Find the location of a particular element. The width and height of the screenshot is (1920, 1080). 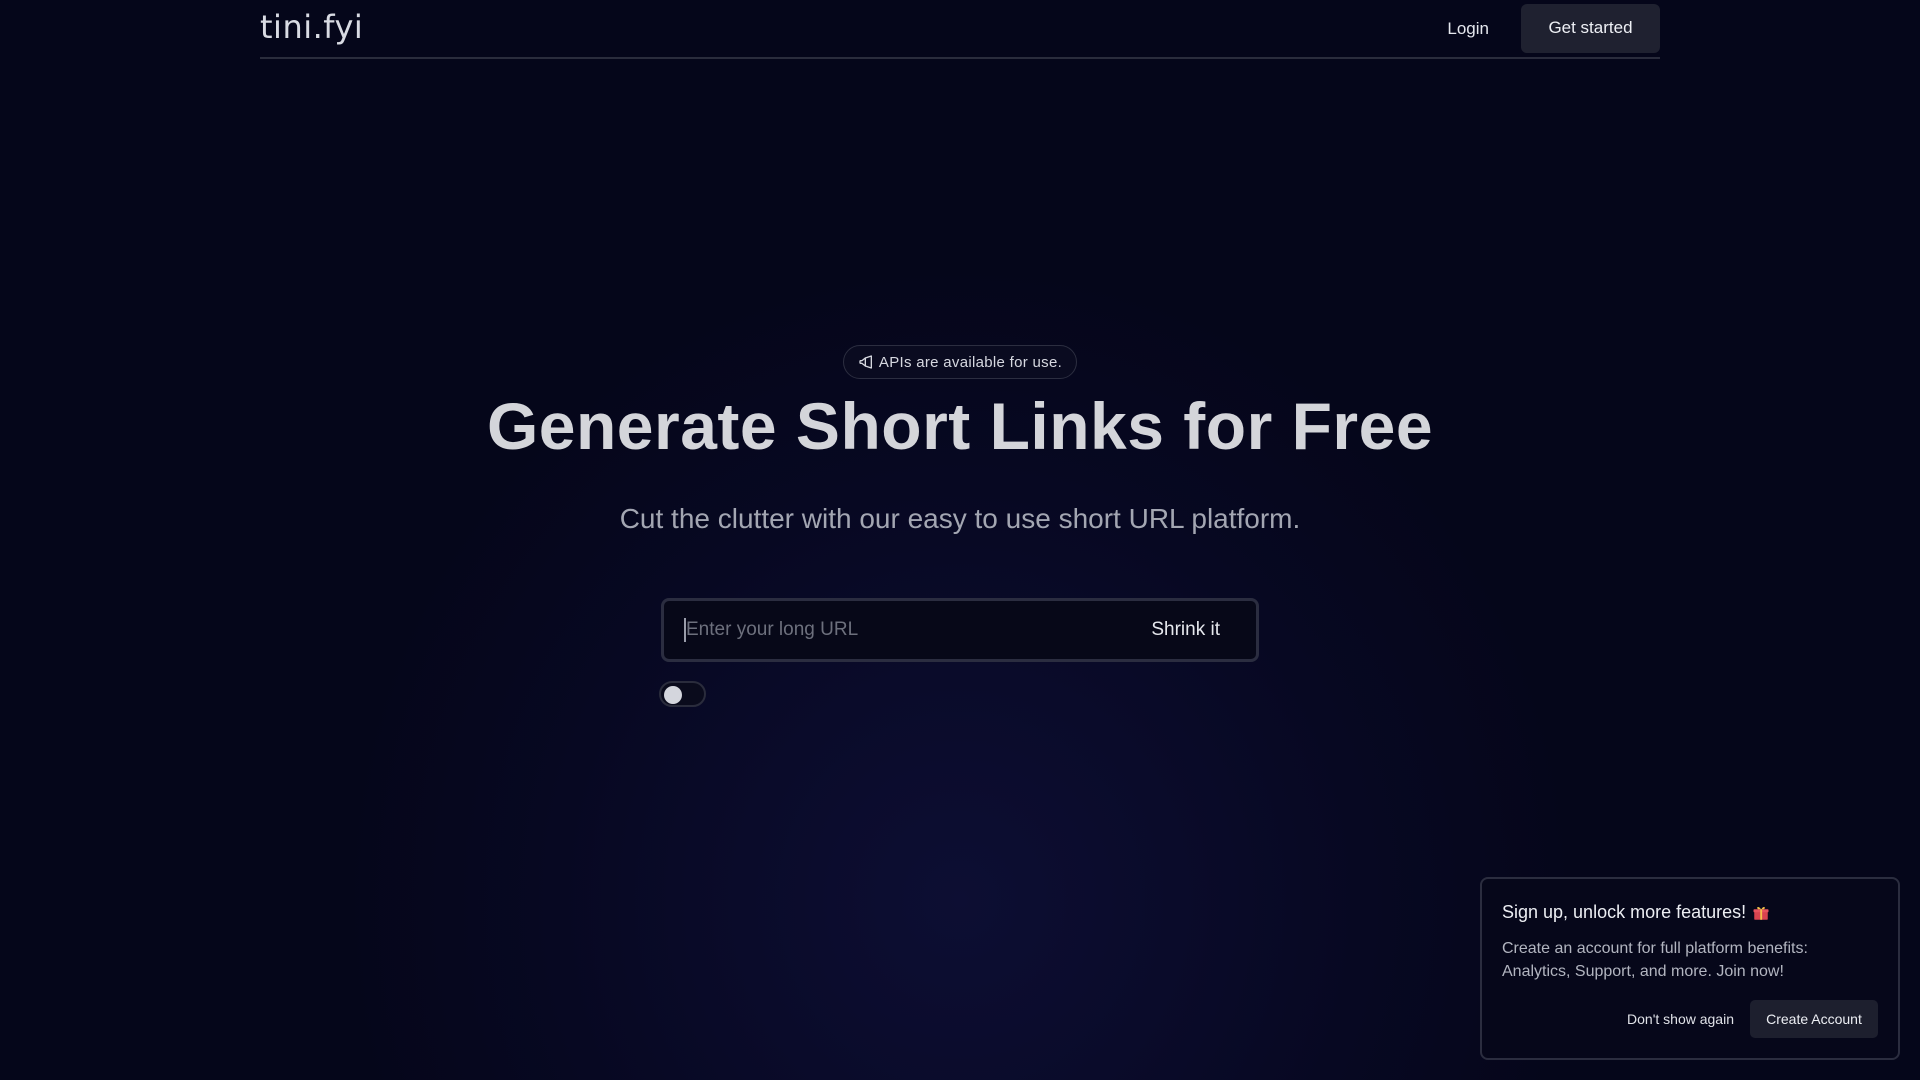

megaphone-icon is located at coordinates (865, 362).